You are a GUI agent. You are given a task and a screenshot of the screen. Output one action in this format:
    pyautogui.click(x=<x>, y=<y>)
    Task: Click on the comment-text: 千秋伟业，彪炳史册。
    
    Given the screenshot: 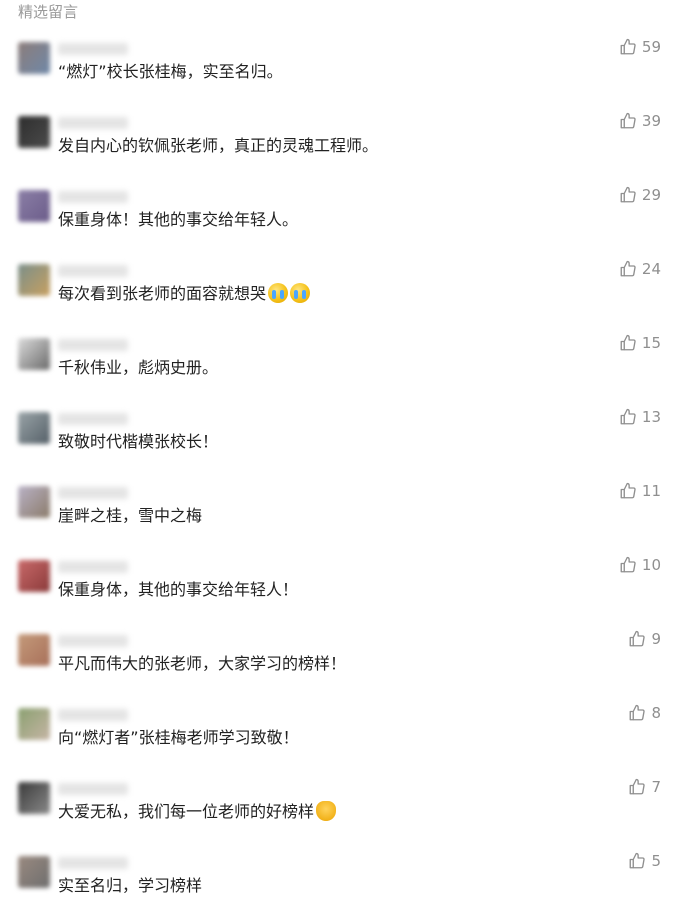 What is the action you would take?
    pyautogui.click(x=138, y=368)
    